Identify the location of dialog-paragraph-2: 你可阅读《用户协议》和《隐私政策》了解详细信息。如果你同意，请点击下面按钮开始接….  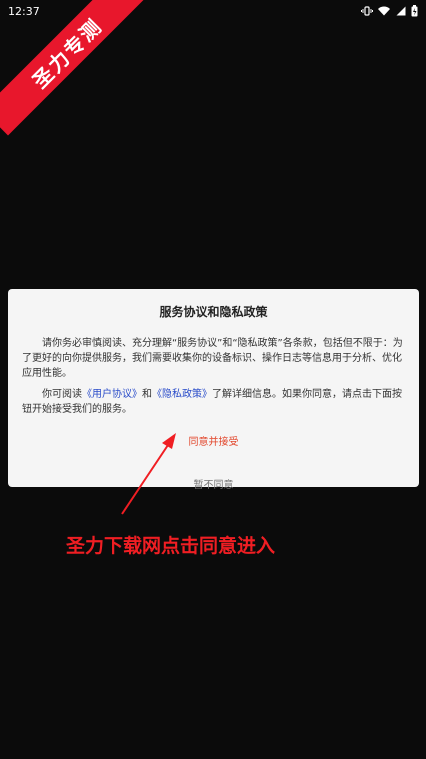
(213, 402).